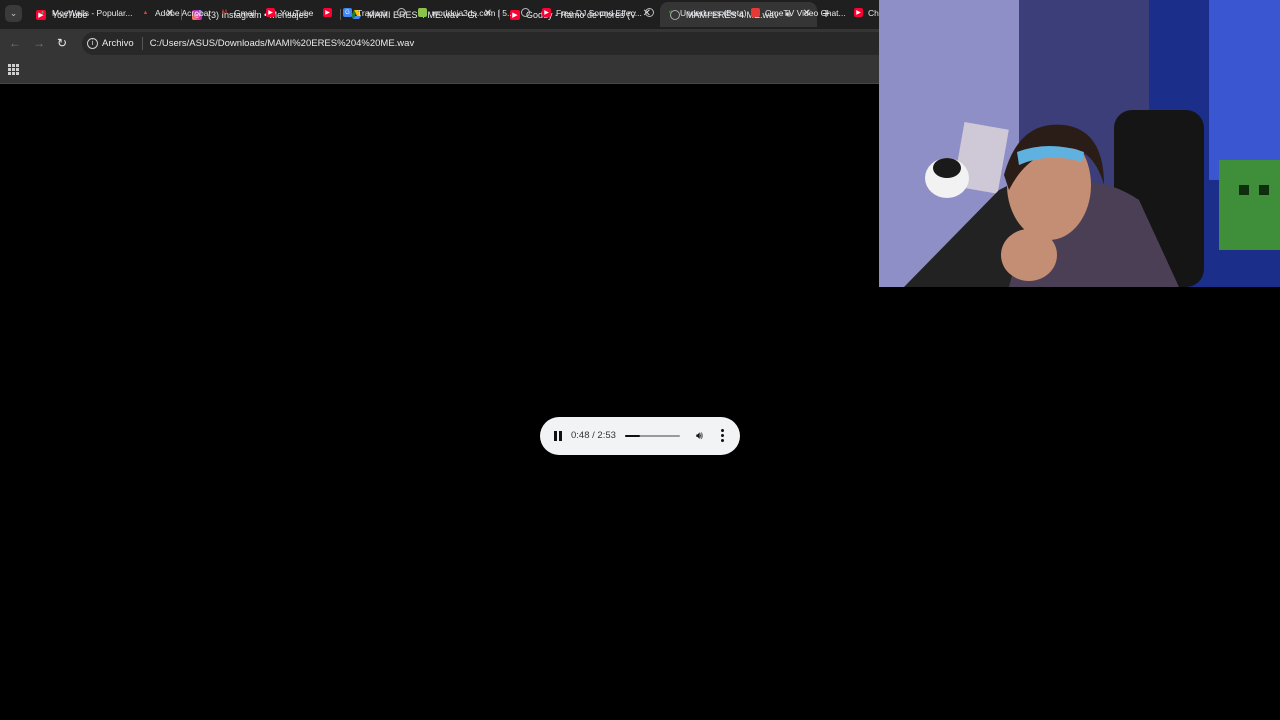 Image resolution: width=1280 pixels, height=720 pixels. I want to click on bookmark-gmail: M Gmail, so click(238, 12).